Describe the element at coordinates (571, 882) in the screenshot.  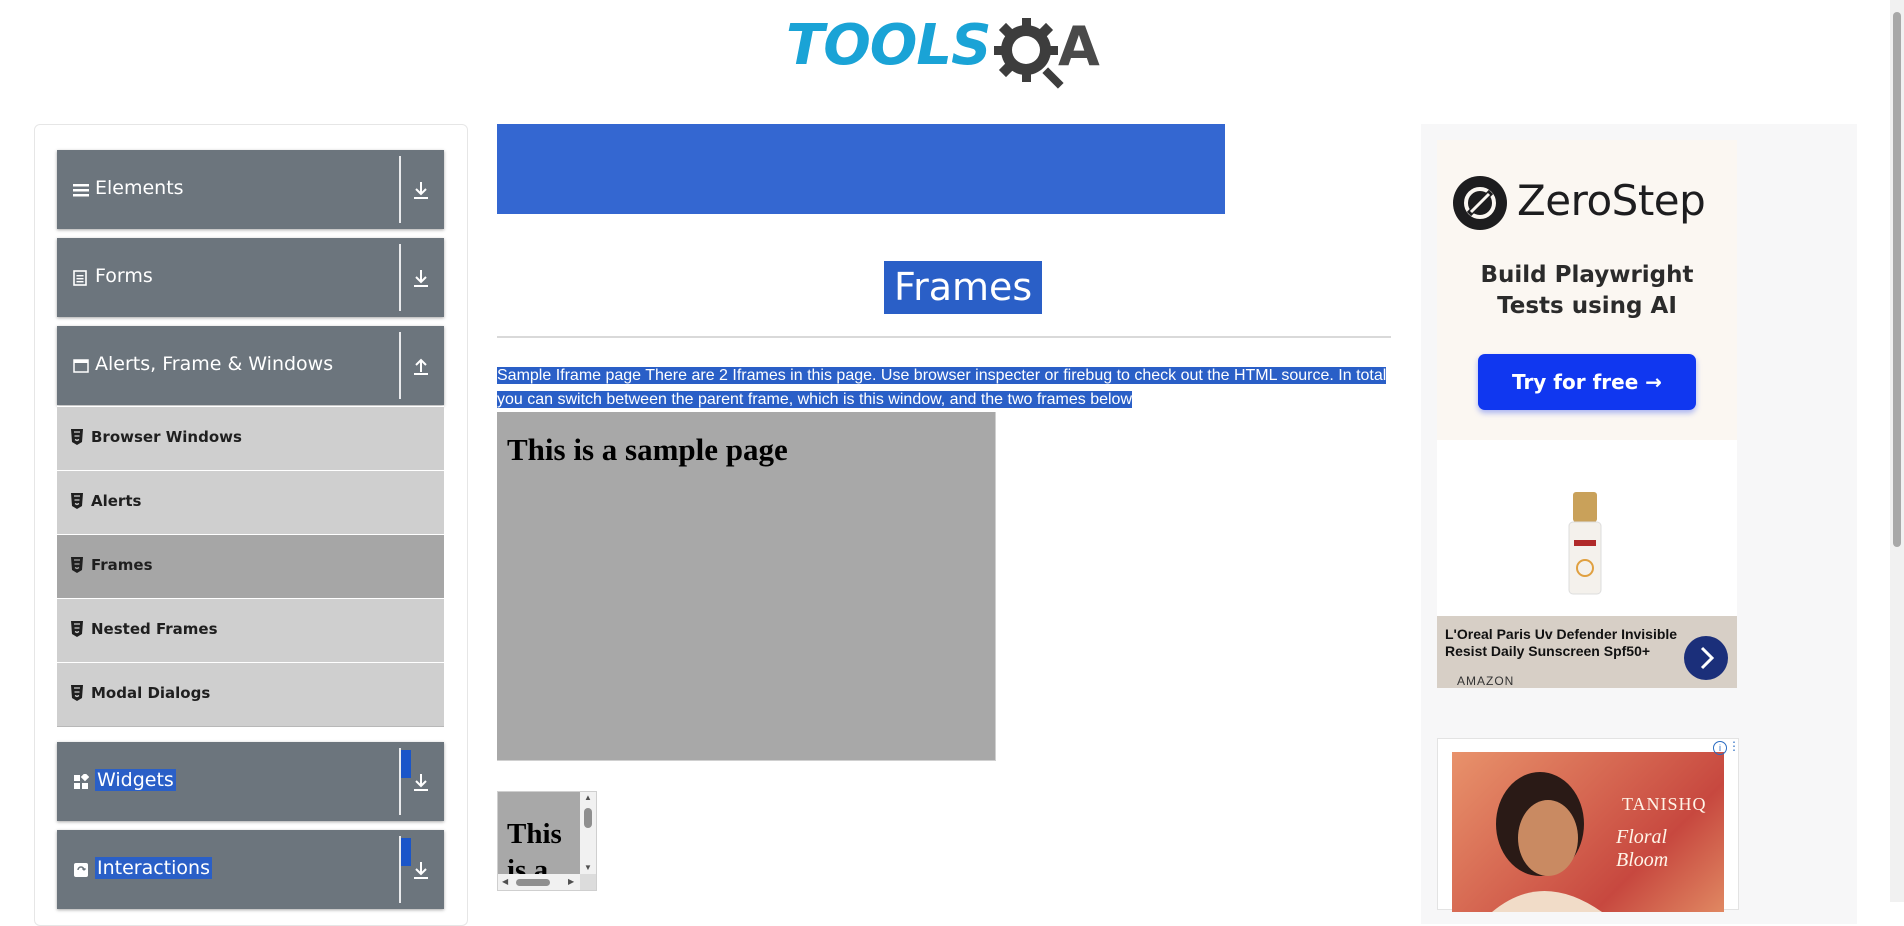
I see `scroll-right-arrow-icon: ▶` at that location.